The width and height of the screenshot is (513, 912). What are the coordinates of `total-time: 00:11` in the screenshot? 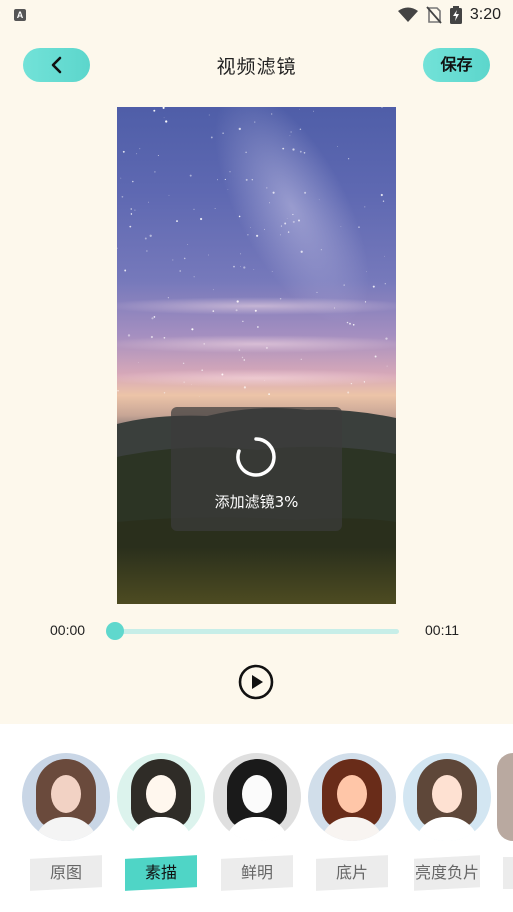 It's located at (442, 630).